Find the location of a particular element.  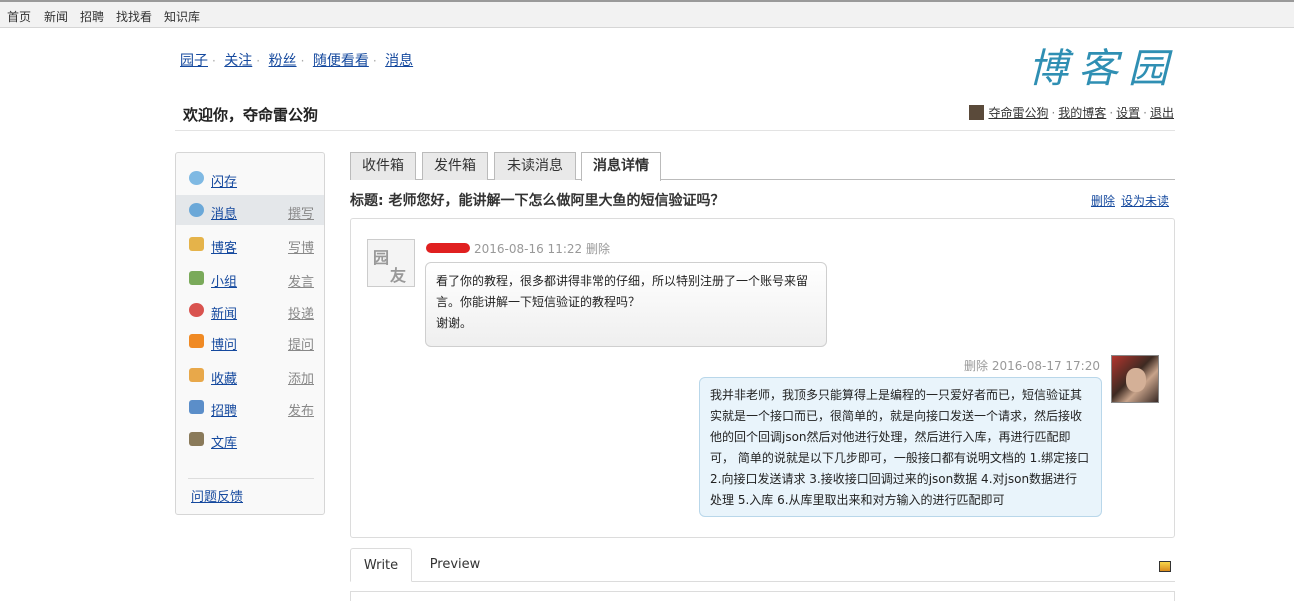

topbar-link-search: 找找看 is located at coordinates (134, 16).